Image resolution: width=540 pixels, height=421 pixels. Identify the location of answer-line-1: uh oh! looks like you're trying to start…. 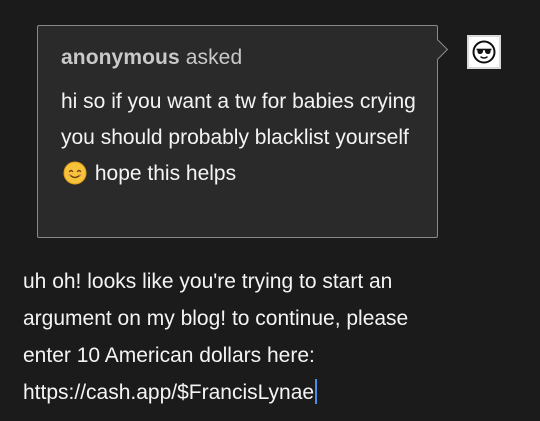
(208, 281).